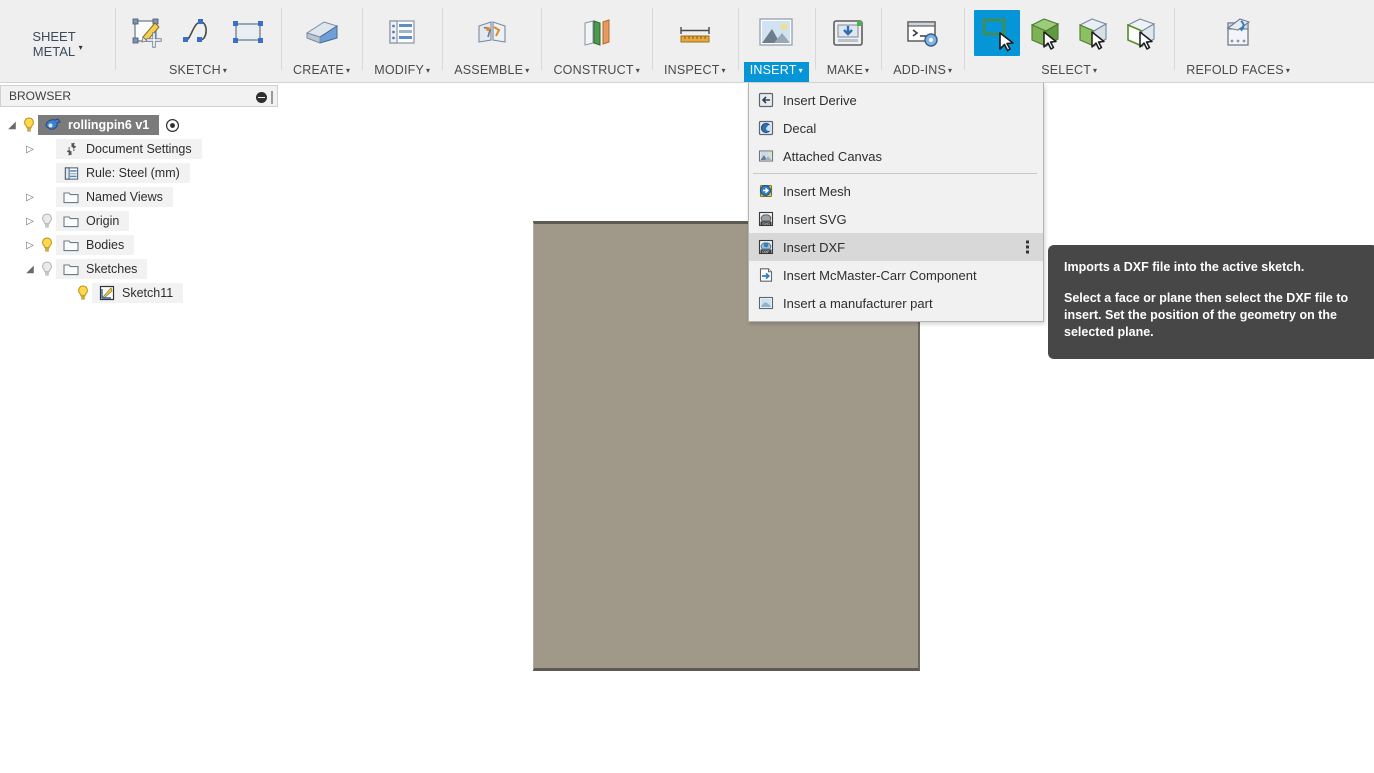 This screenshot has width=1374, height=773. Describe the element at coordinates (139, 245) in the screenshot. I see `tree-item-bodies: ▷ Bodies` at that location.